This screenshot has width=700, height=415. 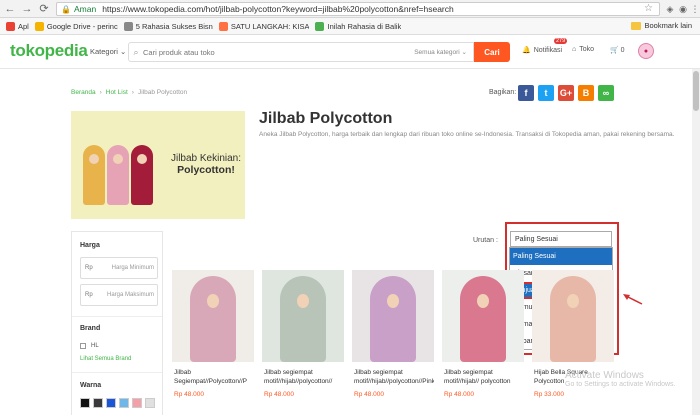 What do you see at coordinates (566, 93) in the screenshot?
I see `googleplus-share-button: G+` at bounding box center [566, 93].